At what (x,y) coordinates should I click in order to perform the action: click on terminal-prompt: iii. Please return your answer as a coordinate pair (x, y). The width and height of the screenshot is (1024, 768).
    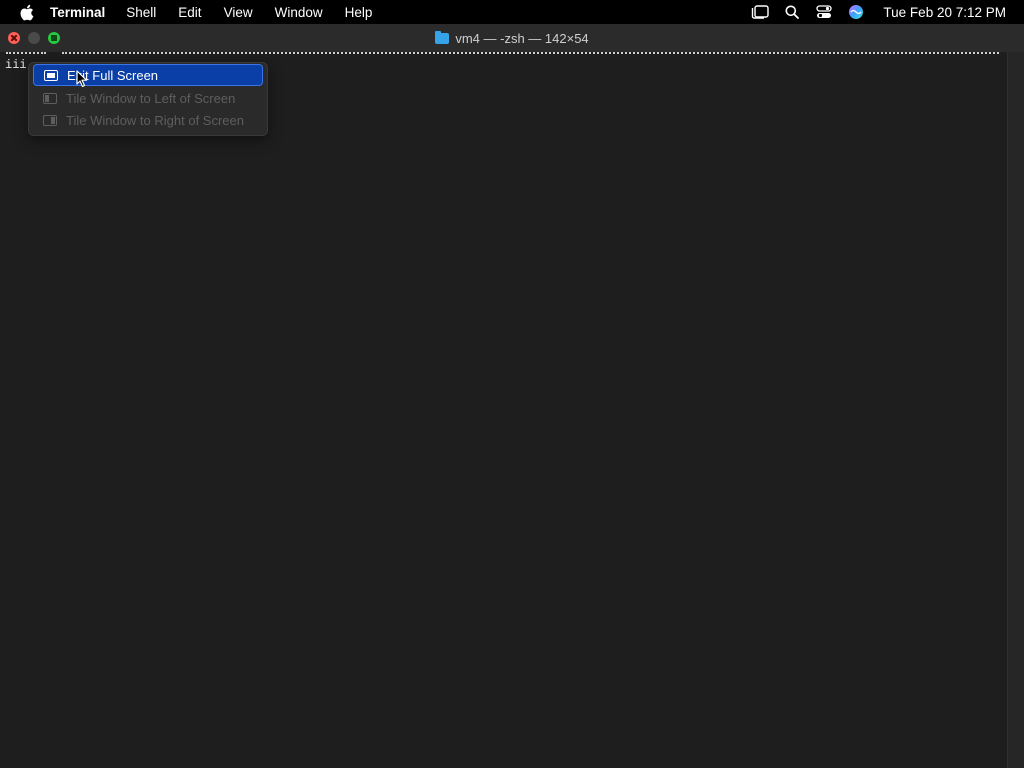
    Looking at the image, I should click on (16, 65).